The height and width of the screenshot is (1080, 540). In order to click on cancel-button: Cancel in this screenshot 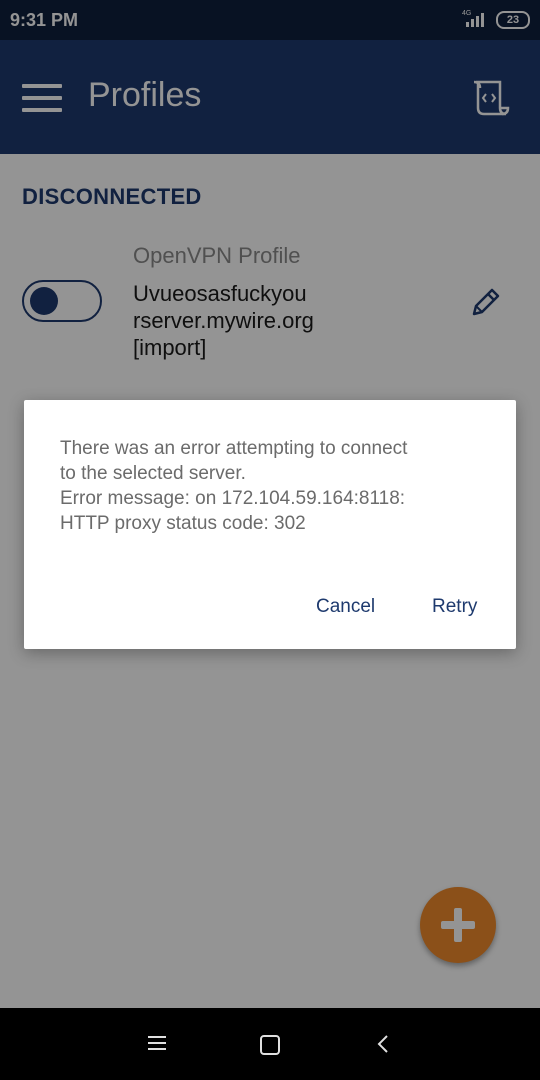, I will do `click(345, 607)`.